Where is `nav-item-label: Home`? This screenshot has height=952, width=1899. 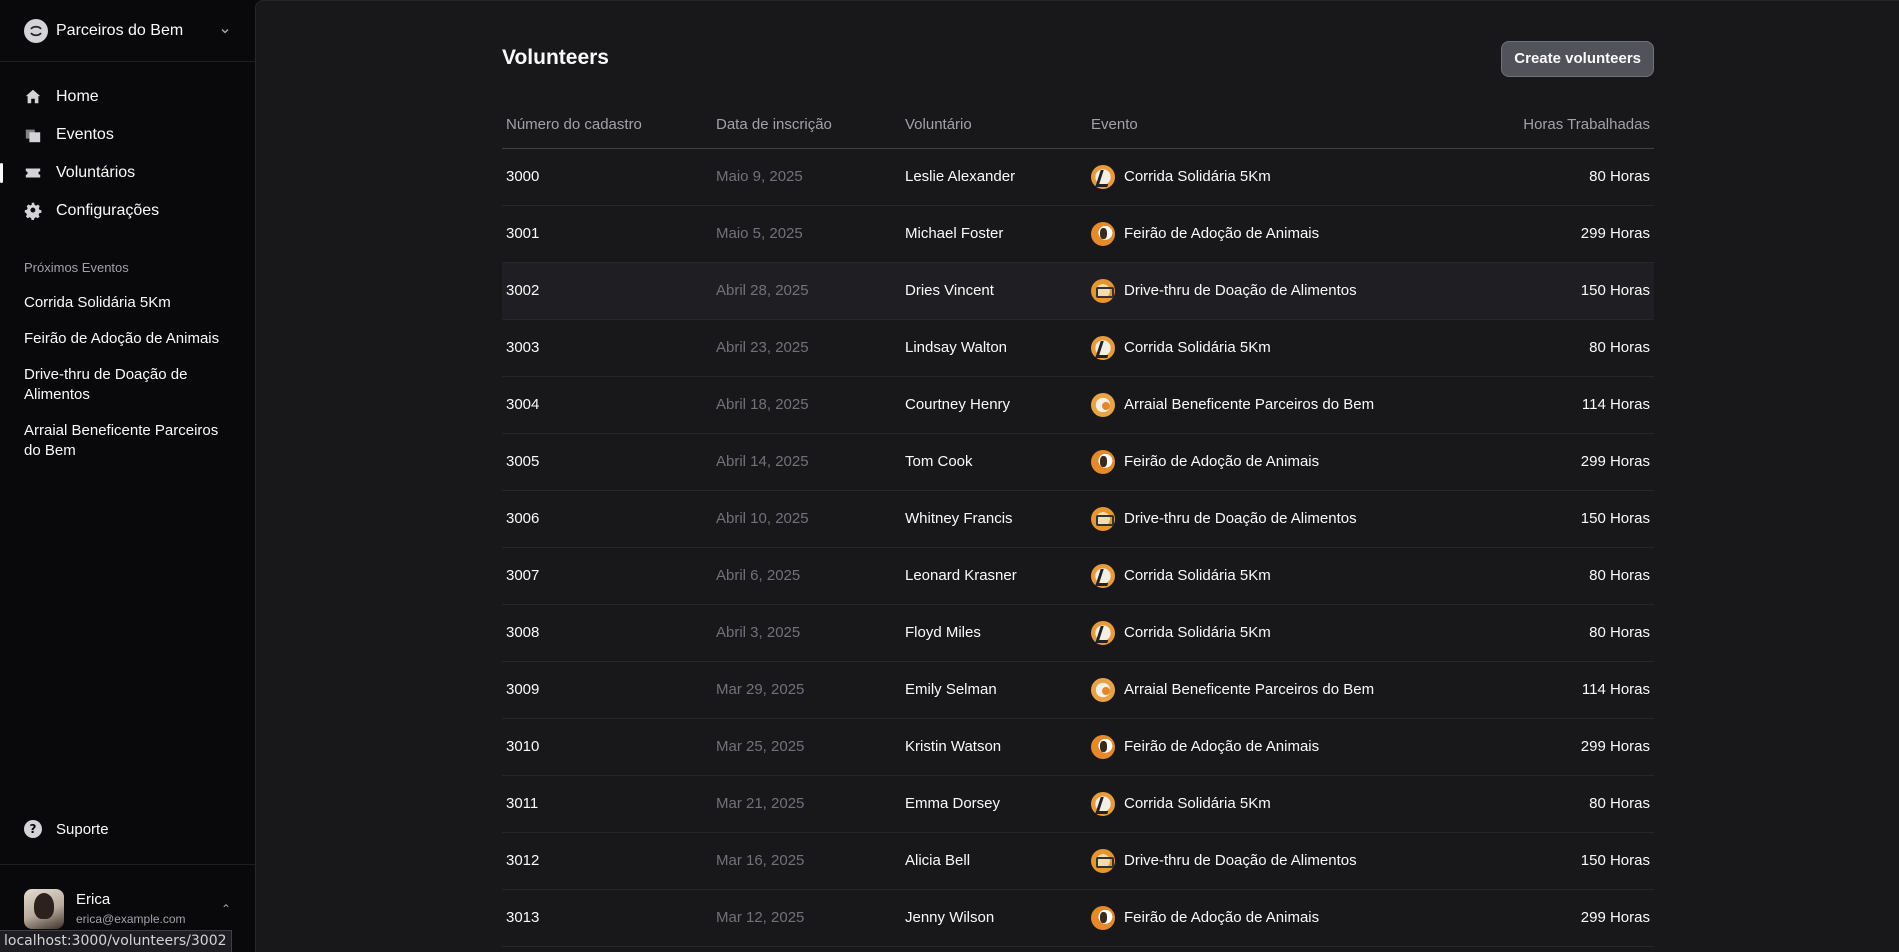 nav-item-label: Home is located at coordinates (77, 96).